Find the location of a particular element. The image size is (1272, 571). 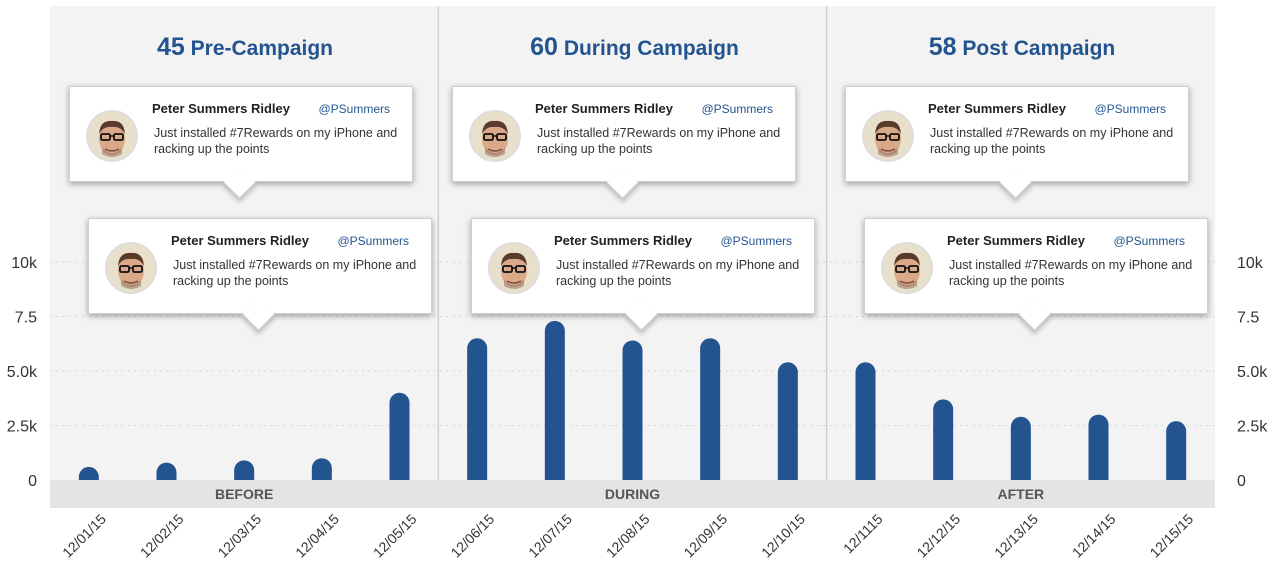

x-tick-label: 12/07/15 is located at coordinates (550, 536).